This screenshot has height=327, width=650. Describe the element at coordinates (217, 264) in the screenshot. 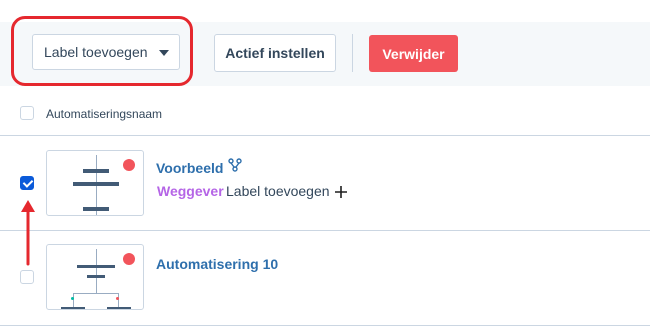

I see `workflow-title-automatisering-10: Automatisering 10` at that location.